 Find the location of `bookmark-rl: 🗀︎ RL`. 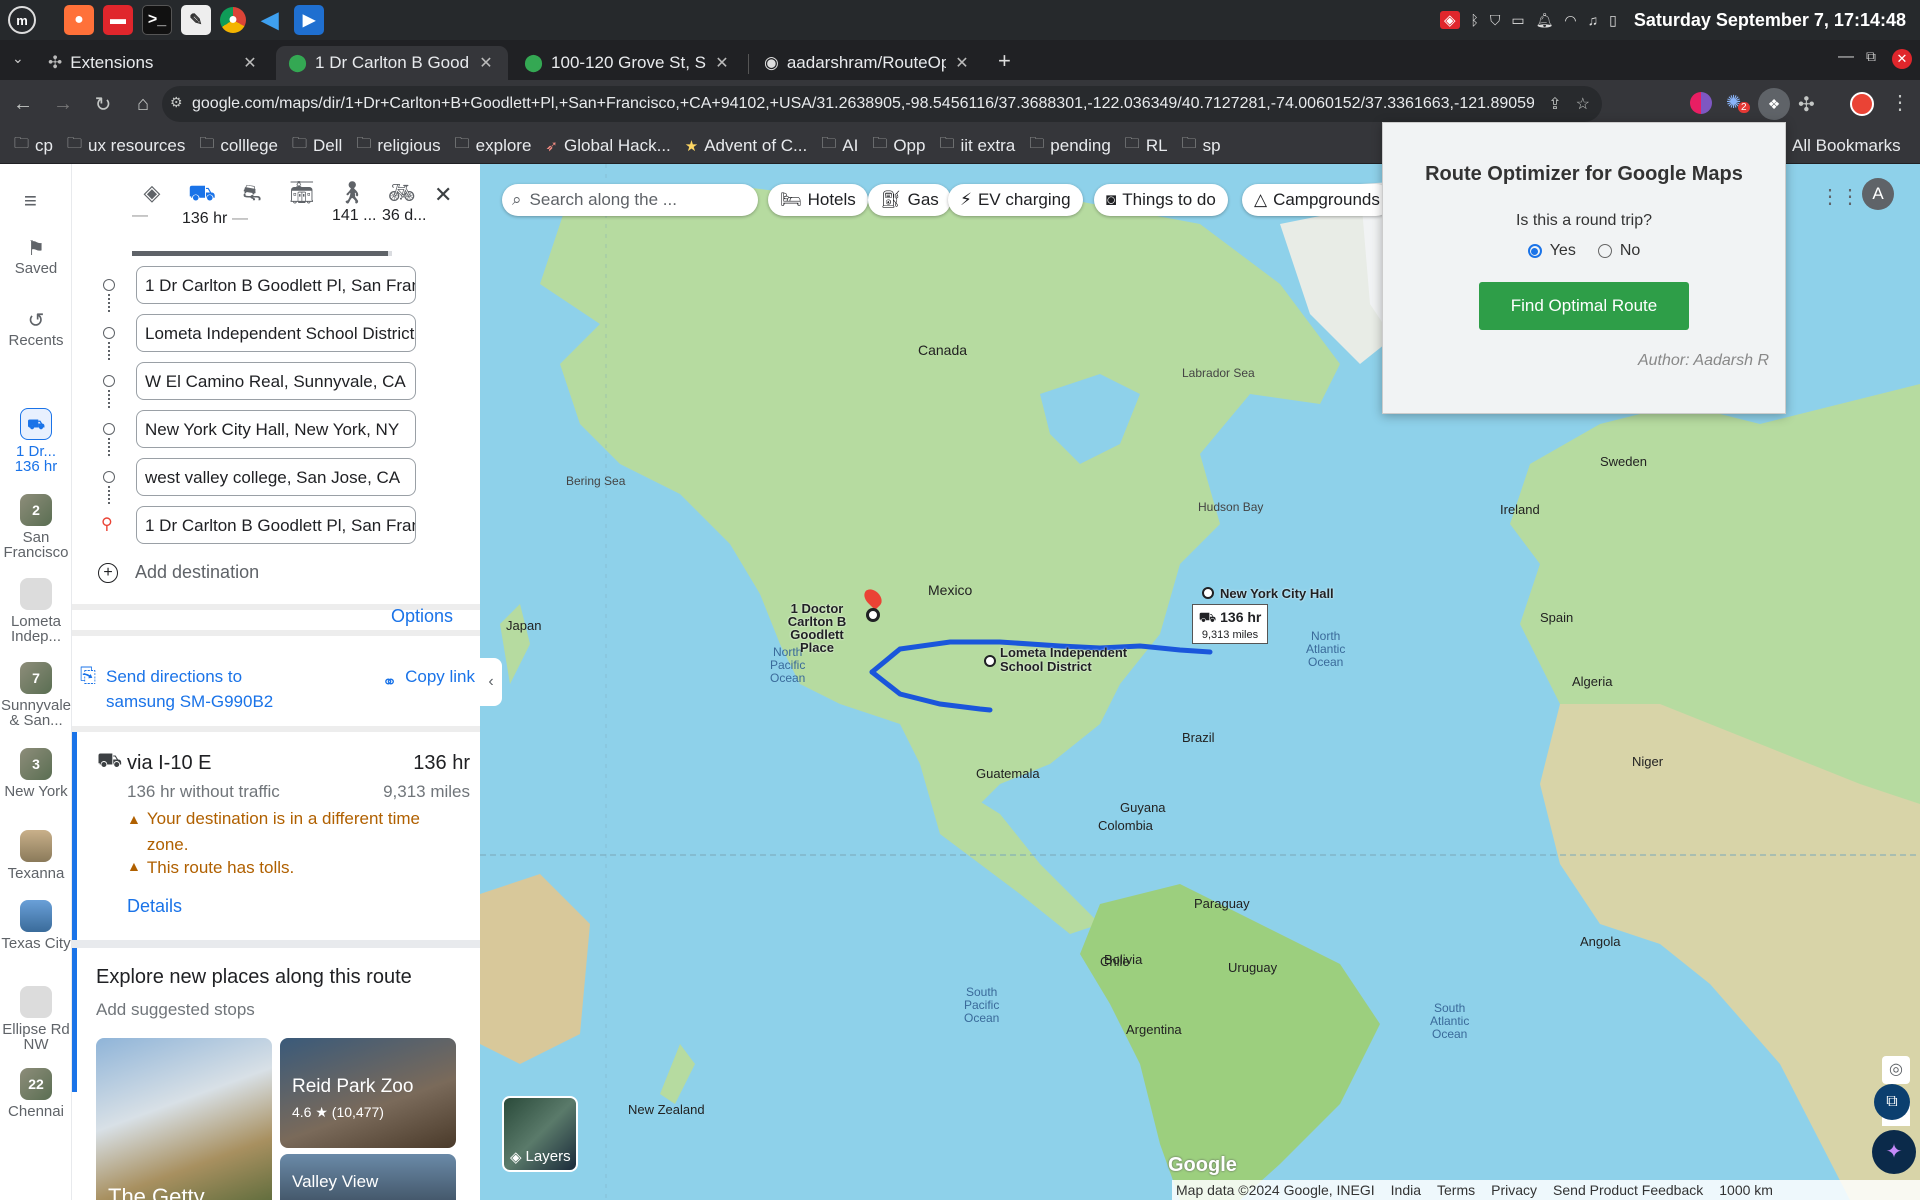

bookmark-rl: 🗀︎ RL is located at coordinates (1146, 145).